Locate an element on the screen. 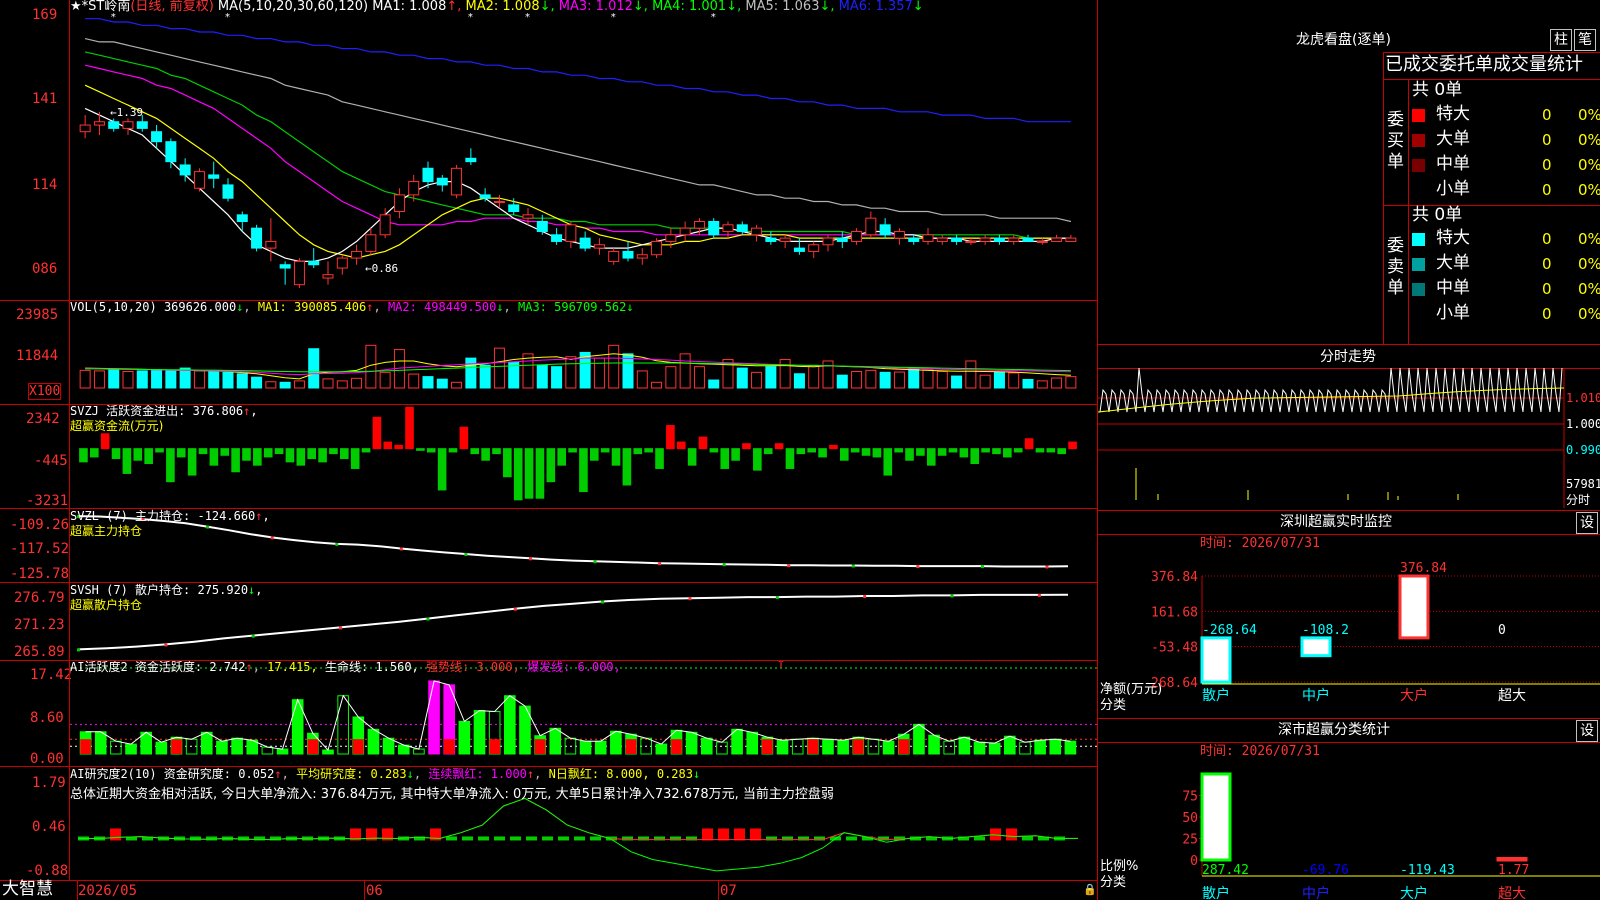 This screenshot has height=900, width=1600. monitor-settings-button: 设 is located at coordinates (1587, 523).